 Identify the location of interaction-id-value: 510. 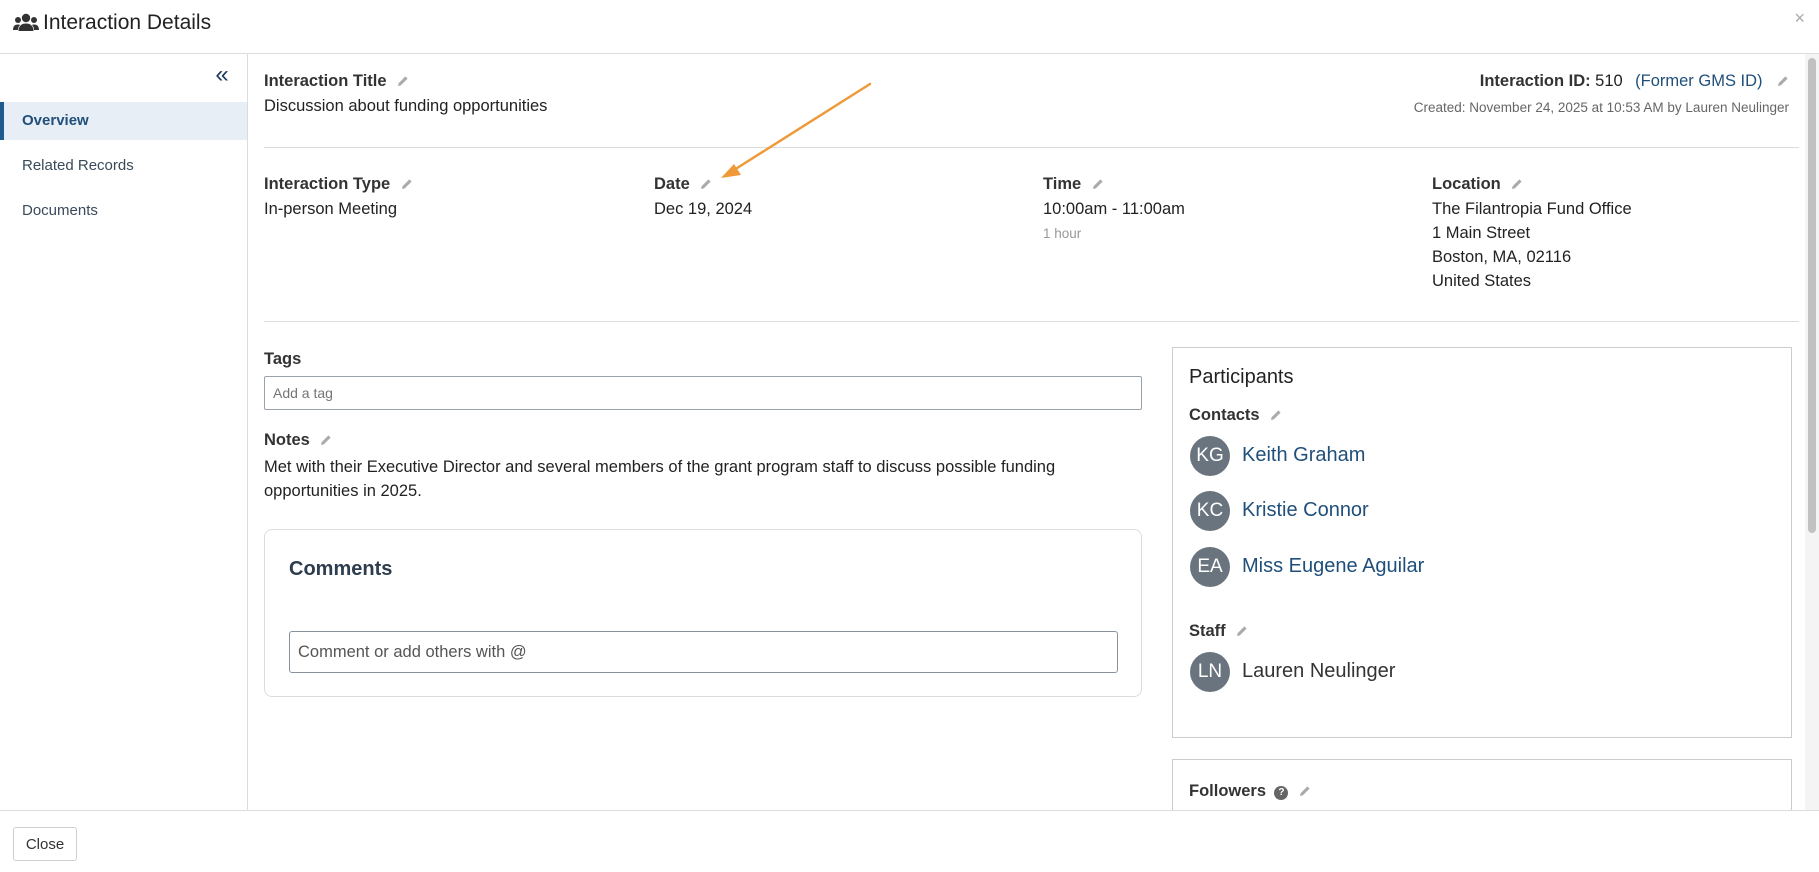
(1609, 81).